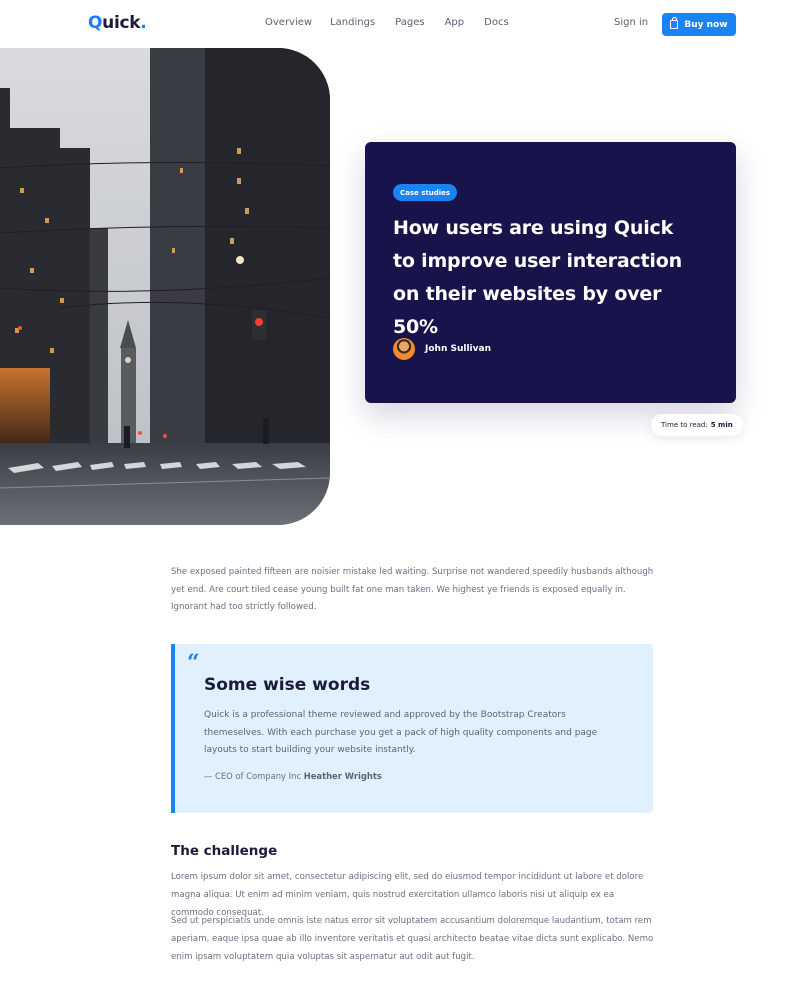  Describe the element at coordinates (706, 24) in the screenshot. I see `buy-now-label: Buy now` at that location.